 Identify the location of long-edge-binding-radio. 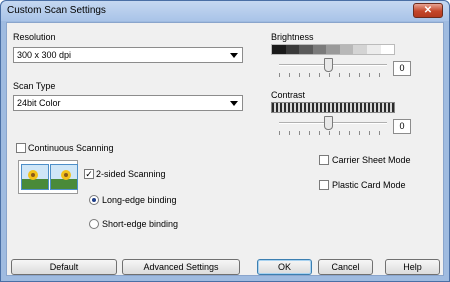
(94, 200).